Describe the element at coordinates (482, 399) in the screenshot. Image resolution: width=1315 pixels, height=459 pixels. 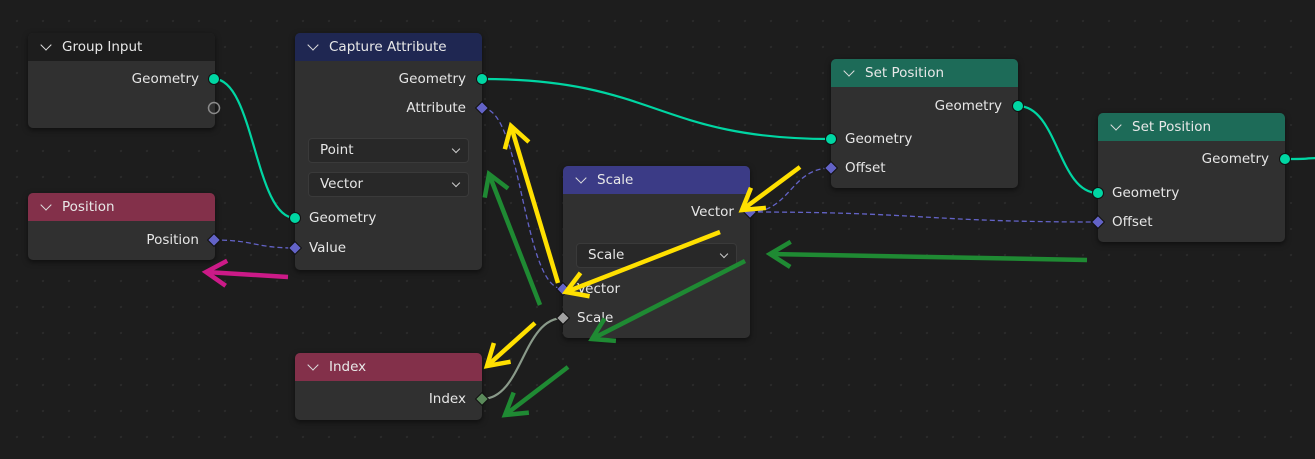
I see `int-socket` at that location.